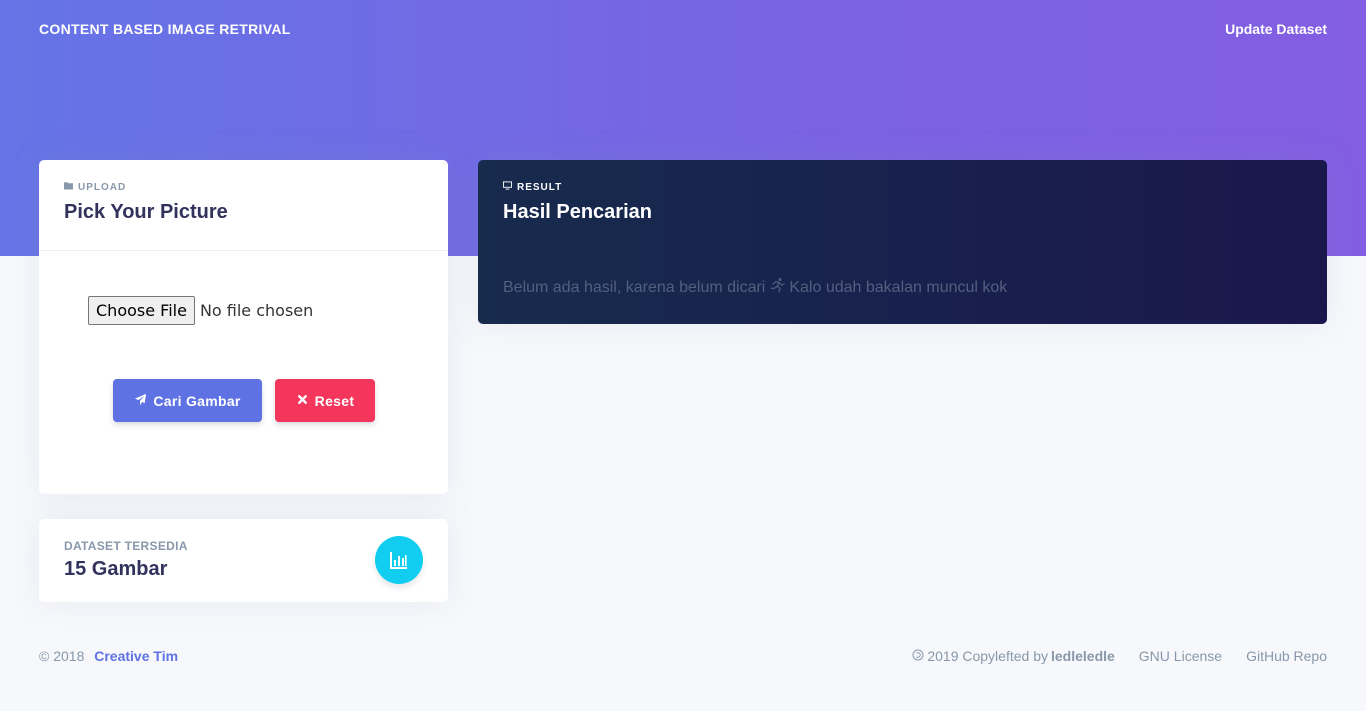 Image resolution: width=1366 pixels, height=711 pixels. Describe the element at coordinates (146, 212) in the screenshot. I see `upload-card-title: Pick Your Picture` at that location.